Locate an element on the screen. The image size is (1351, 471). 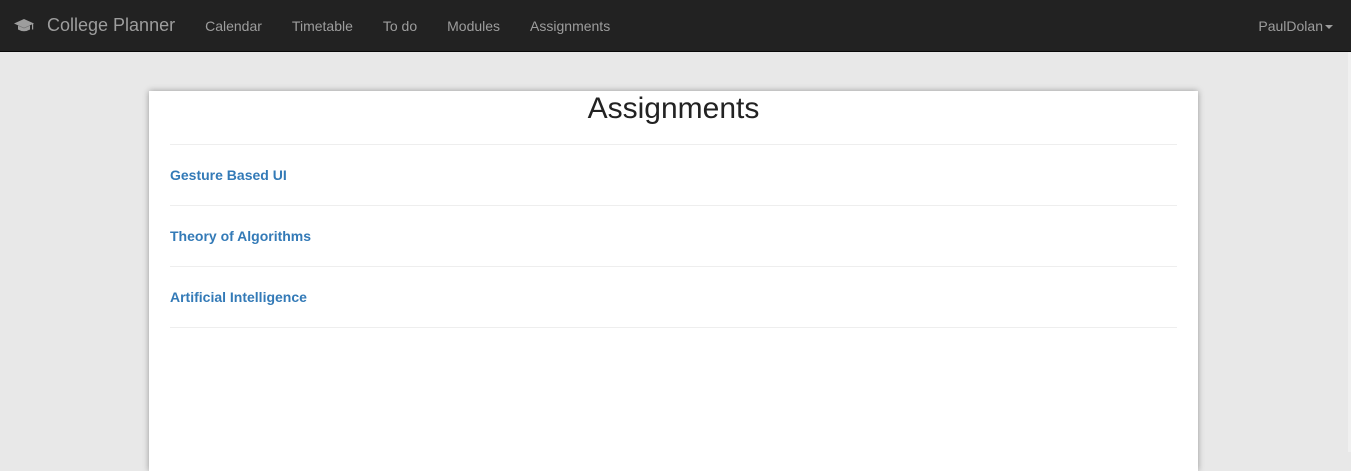
graduation-cap-icon is located at coordinates (24, 26).